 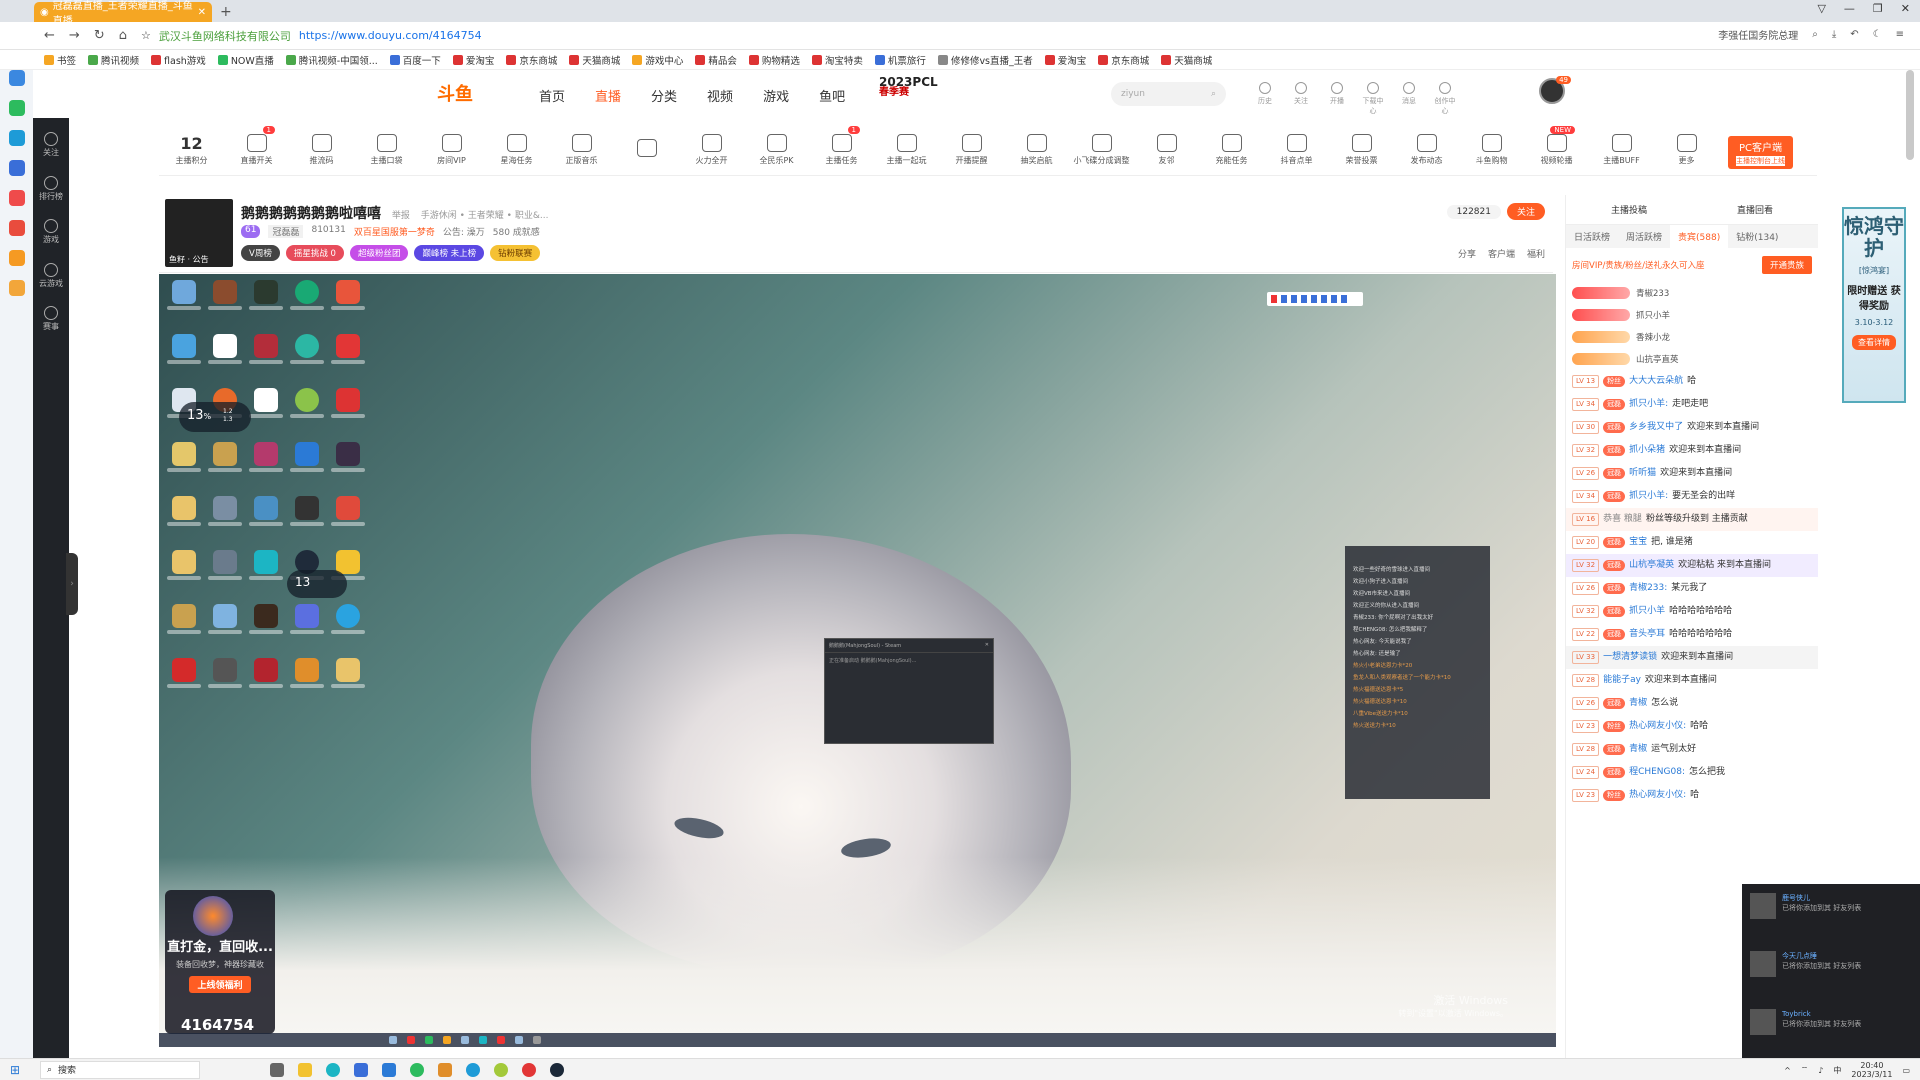 What do you see at coordinates (646, 149) in the screenshot?
I see `tool-gift` at bounding box center [646, 149].